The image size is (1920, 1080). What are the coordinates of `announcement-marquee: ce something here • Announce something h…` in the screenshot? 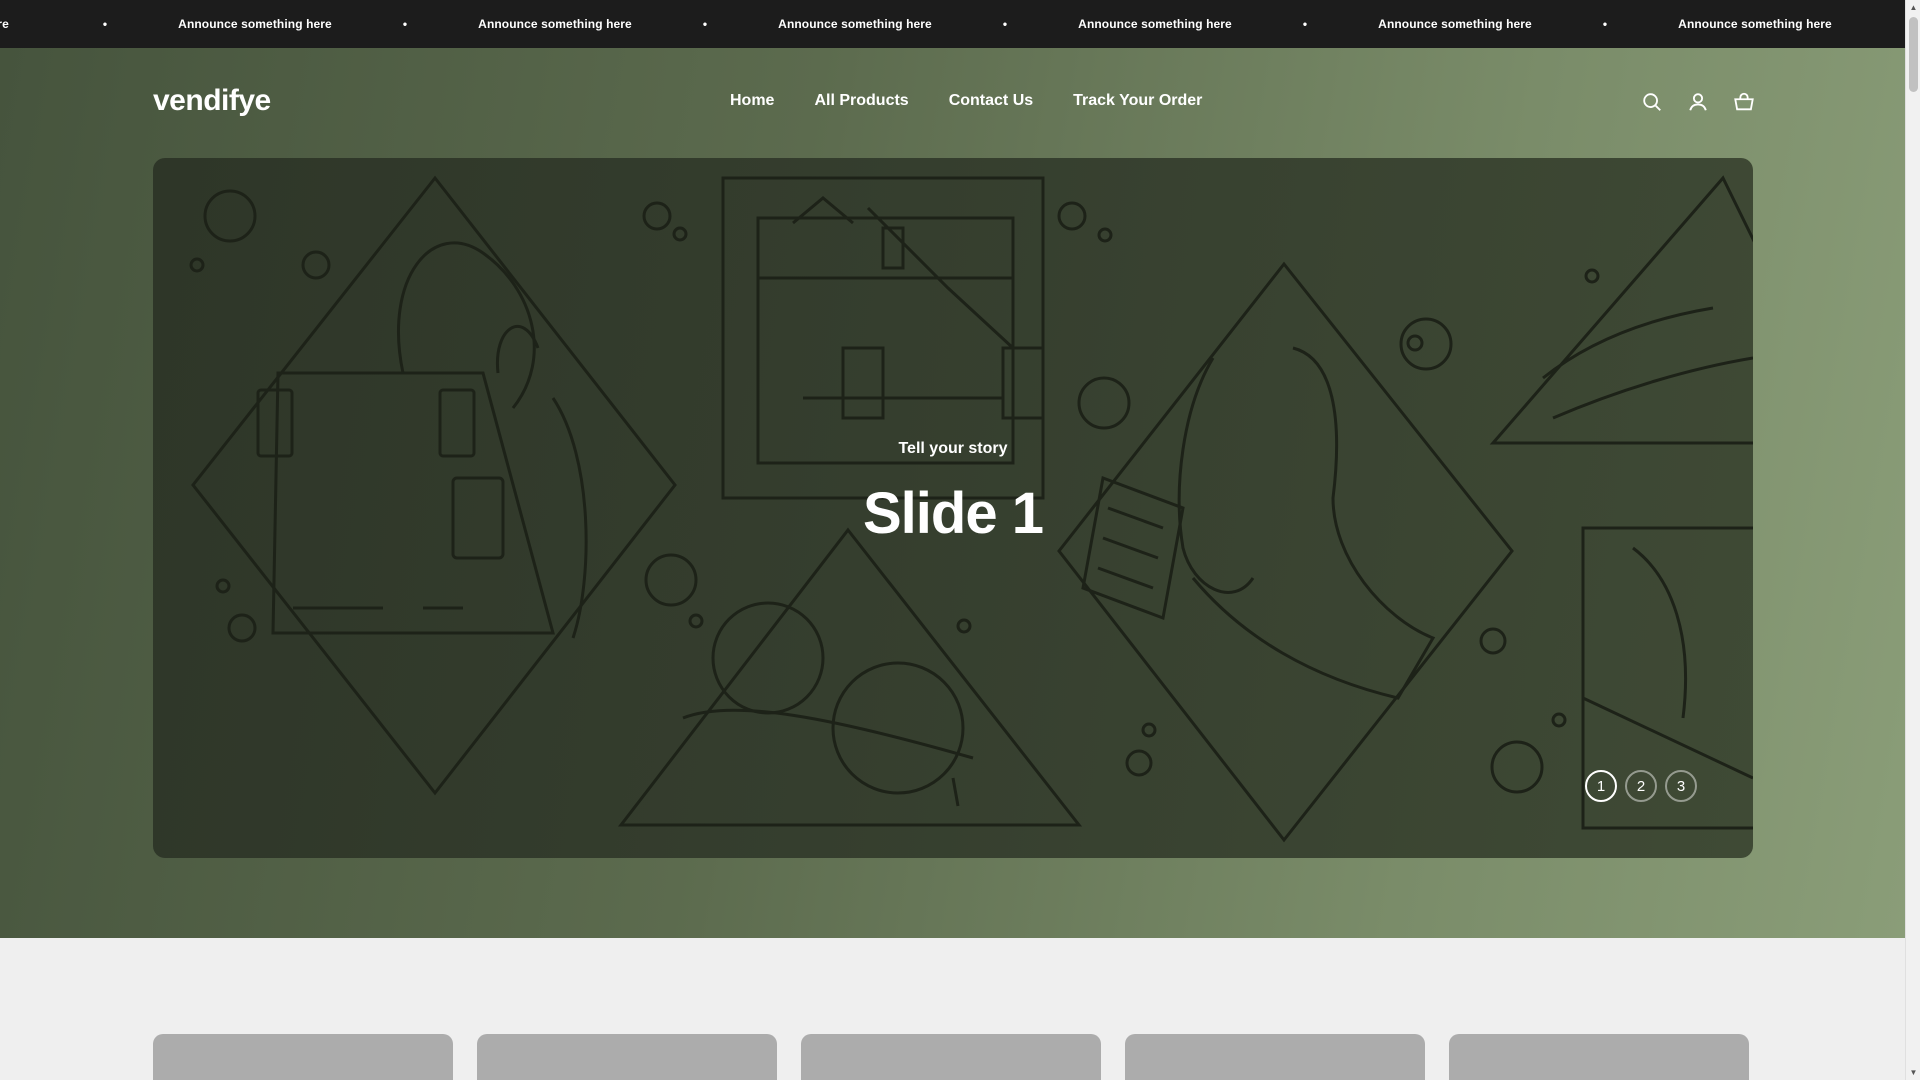 It's located at (922, 24).